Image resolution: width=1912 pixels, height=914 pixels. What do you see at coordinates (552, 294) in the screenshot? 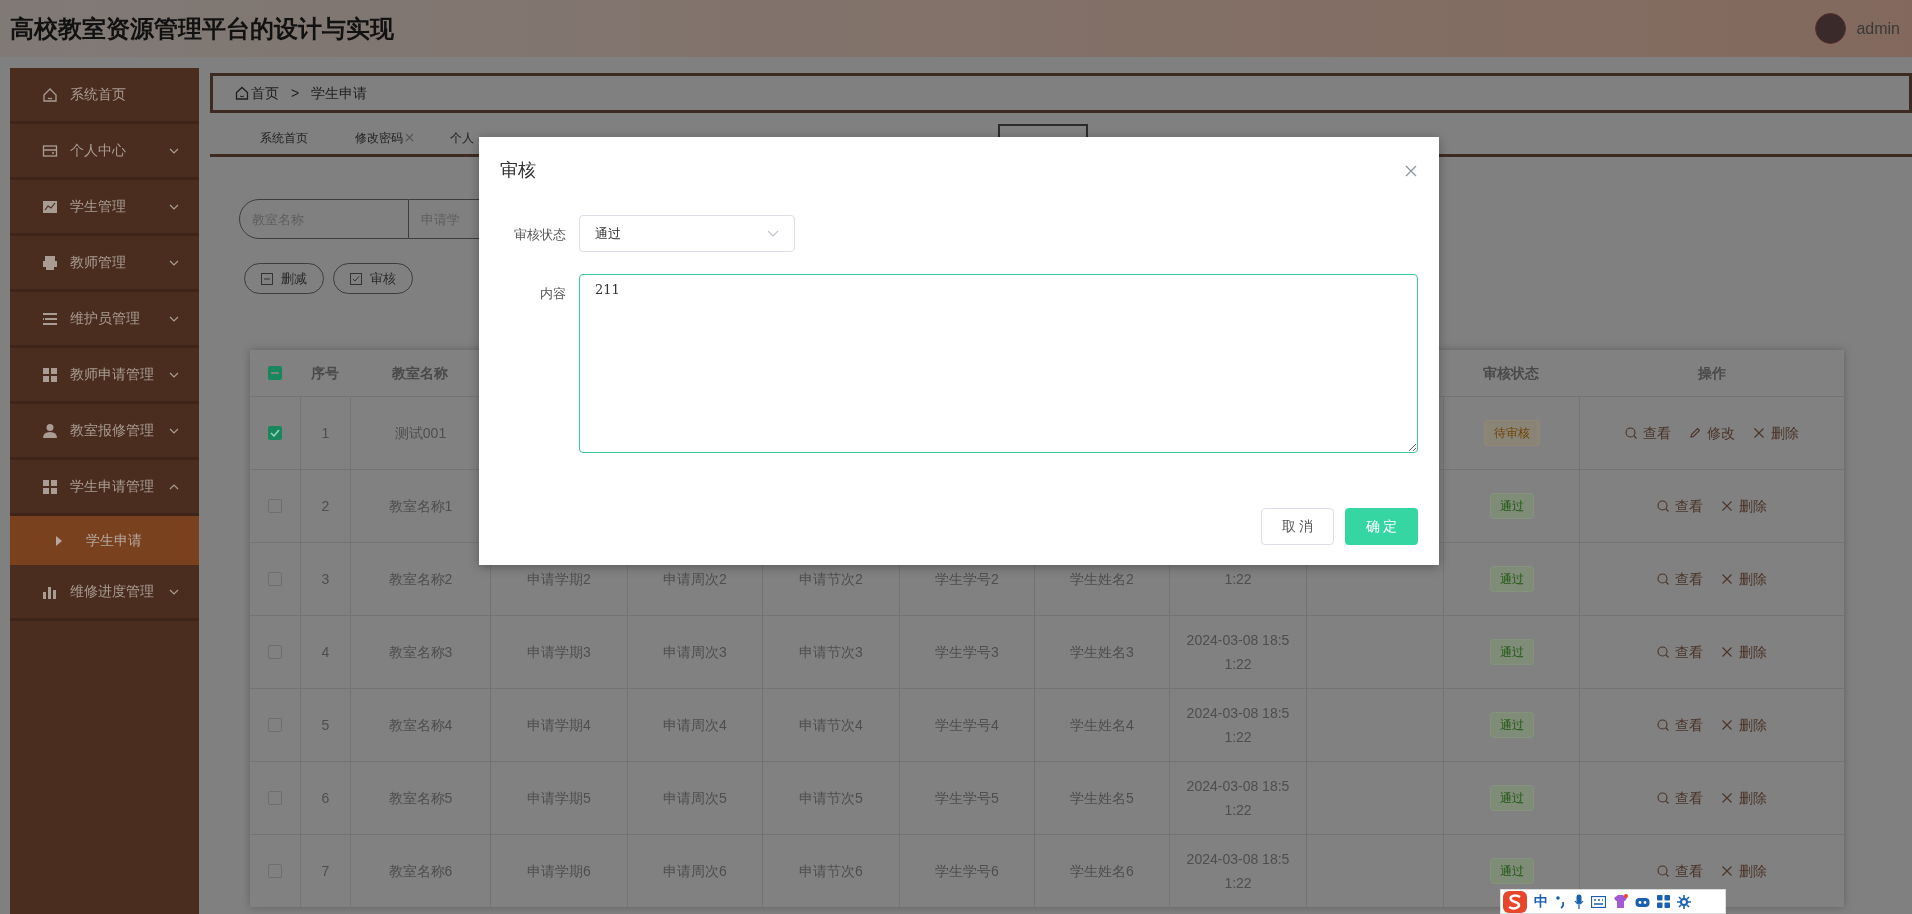
I see `field-label: 内容` at bounding box center [552, 294].